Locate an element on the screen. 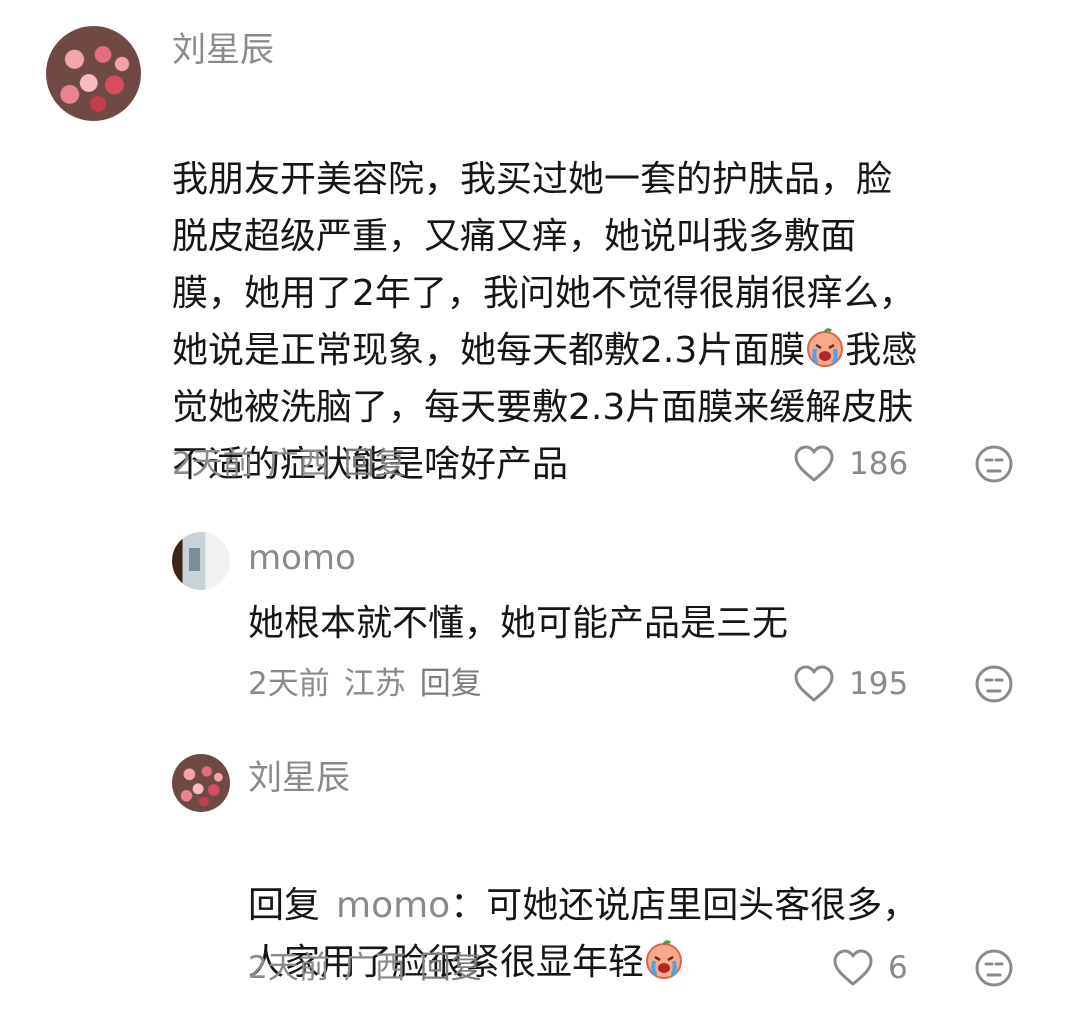 Image resolution: width=1080 pixels, height=1009 pixels. like-button: 6 is located at coordinates (870, 968).